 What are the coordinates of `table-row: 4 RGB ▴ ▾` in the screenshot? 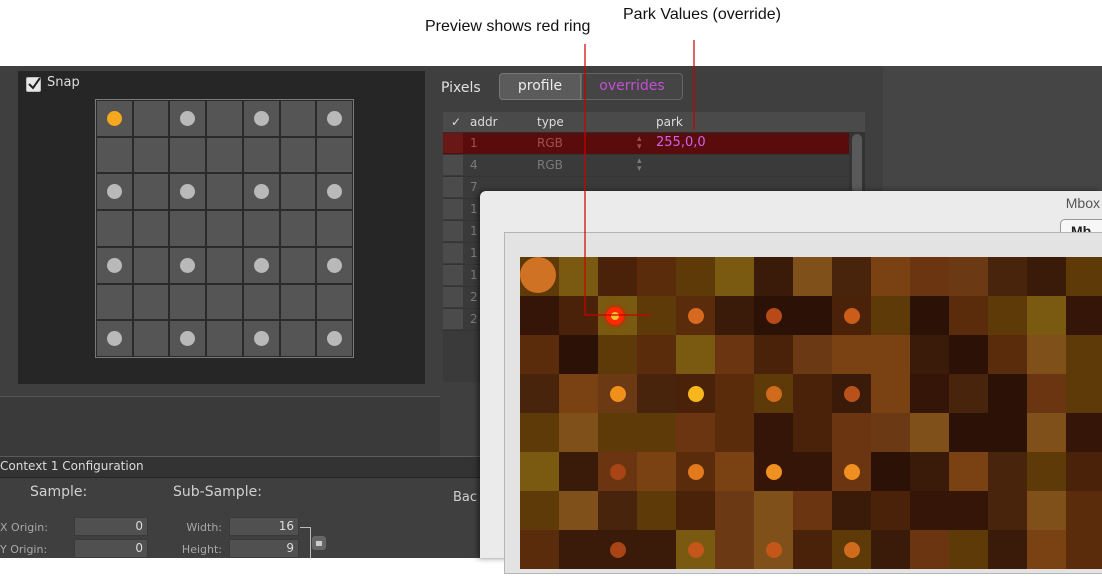 It's located at (654, 166).